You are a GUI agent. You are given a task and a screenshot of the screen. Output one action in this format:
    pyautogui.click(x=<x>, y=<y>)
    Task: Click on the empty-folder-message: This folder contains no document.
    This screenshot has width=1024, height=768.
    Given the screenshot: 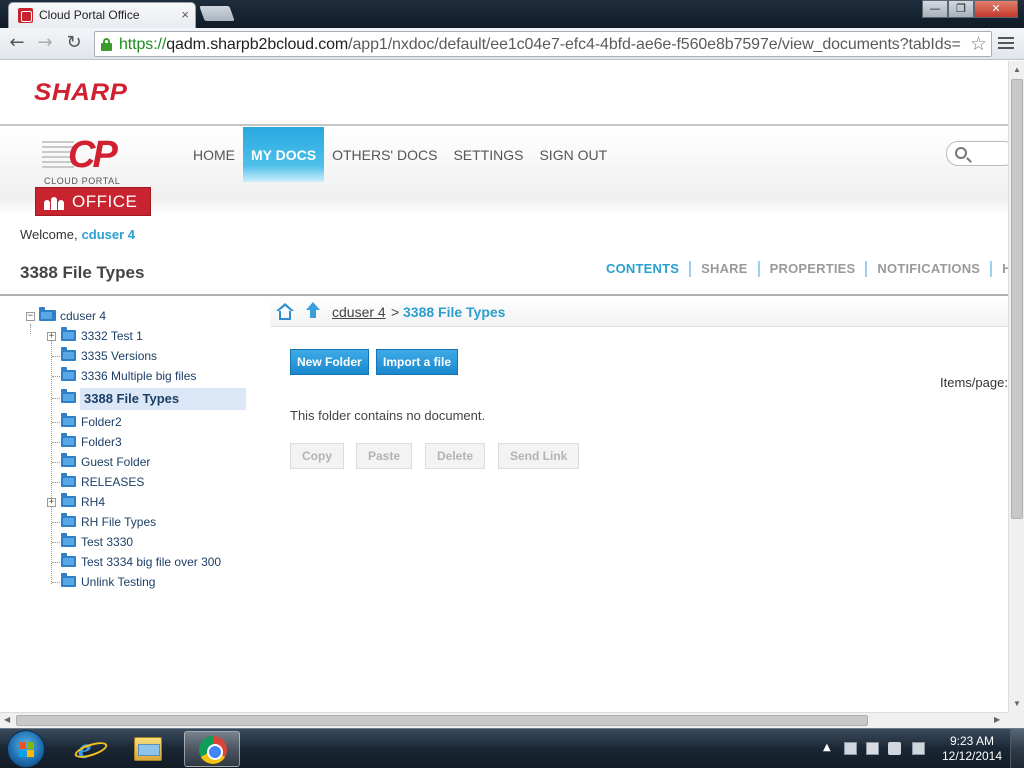 What is the action you would take?
    pyautogui.click(x=388, y=415)
    